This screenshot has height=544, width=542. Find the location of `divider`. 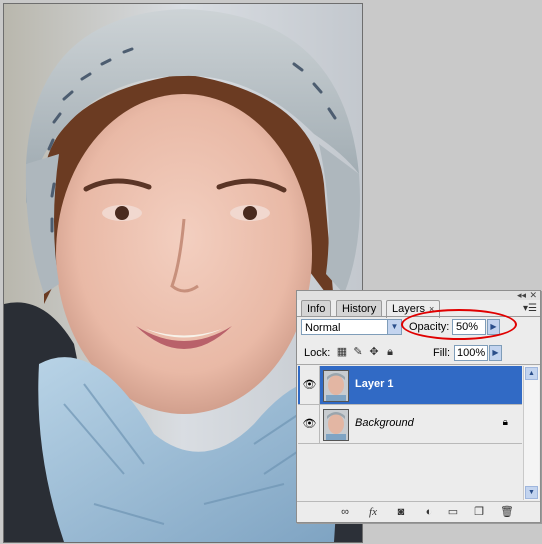

divider is located at coordinates (418, 364).